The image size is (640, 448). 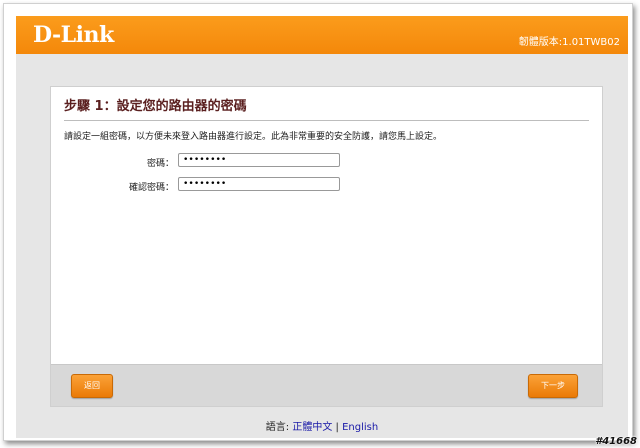 I want to click on step-title: 步驟 1：設定您的路由器的密碼, so click(x=326, y=109).